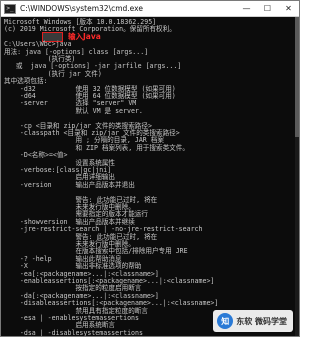 The height and width of the screenshot is (337, 320). I want to click on minimize-button: —, so click(246, 8).